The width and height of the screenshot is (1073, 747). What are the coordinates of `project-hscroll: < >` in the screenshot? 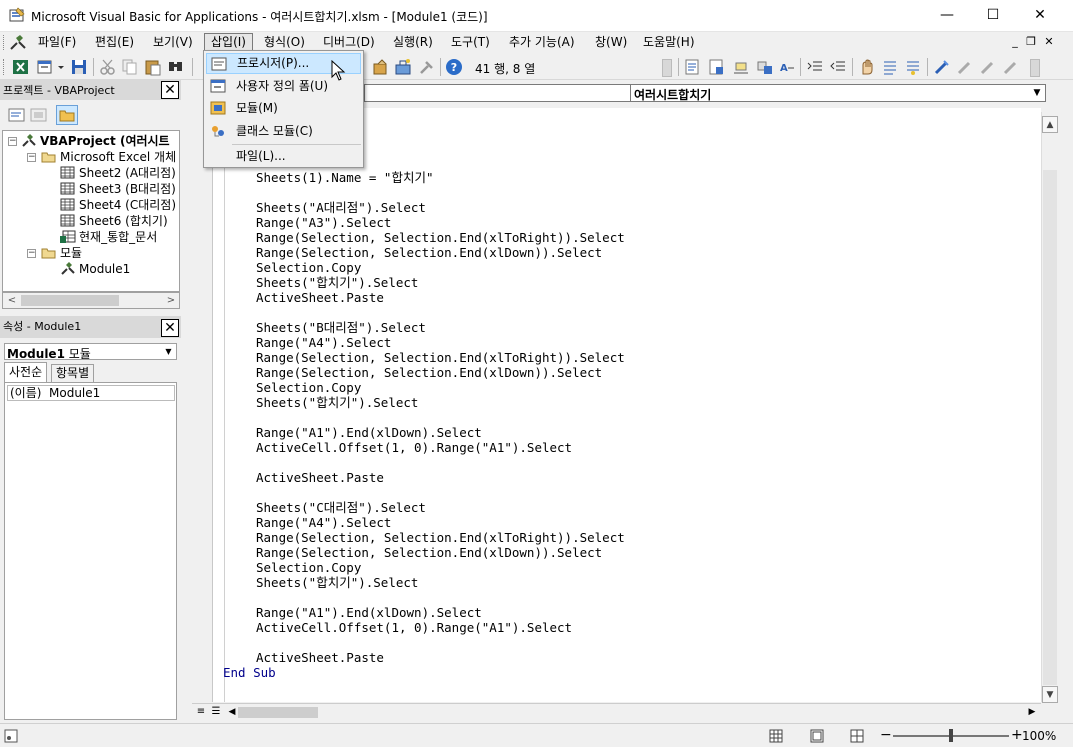 It's located at (91, 300).